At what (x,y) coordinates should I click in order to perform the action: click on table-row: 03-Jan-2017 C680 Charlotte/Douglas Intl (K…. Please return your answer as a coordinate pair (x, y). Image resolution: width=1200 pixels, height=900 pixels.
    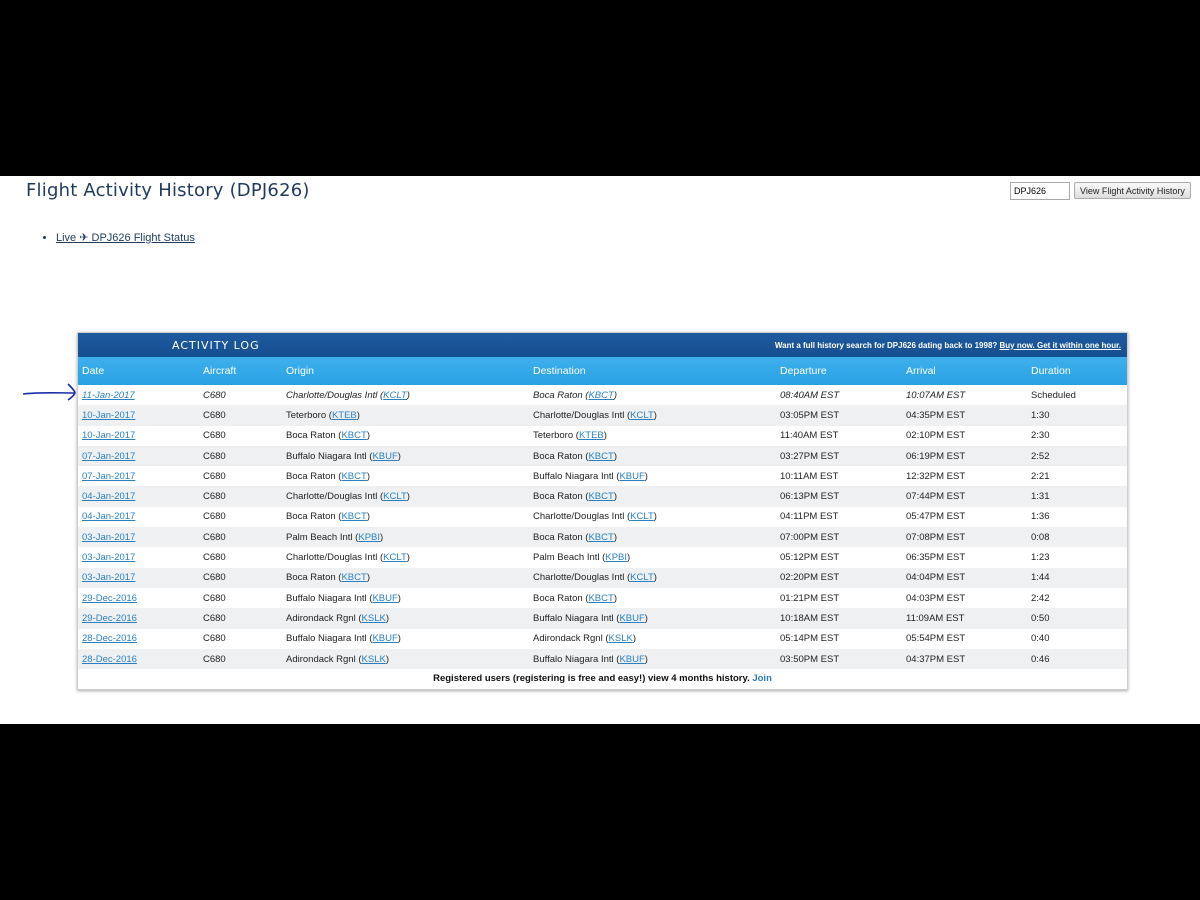
    Looking at the image, I should click on (602, 557).